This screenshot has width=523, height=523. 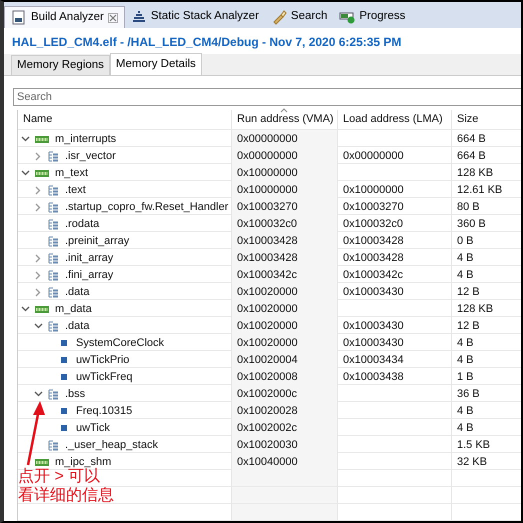 I want to click on table-cell-text: 128 KB, so click(x=475, y=173).